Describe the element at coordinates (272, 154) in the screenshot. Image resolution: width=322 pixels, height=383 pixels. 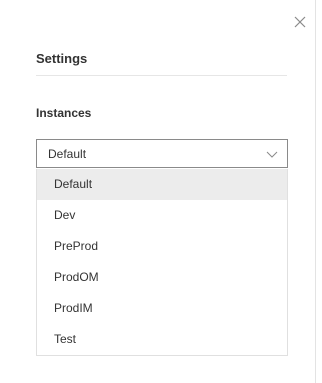
I see `chevron-down-icon` at that location.